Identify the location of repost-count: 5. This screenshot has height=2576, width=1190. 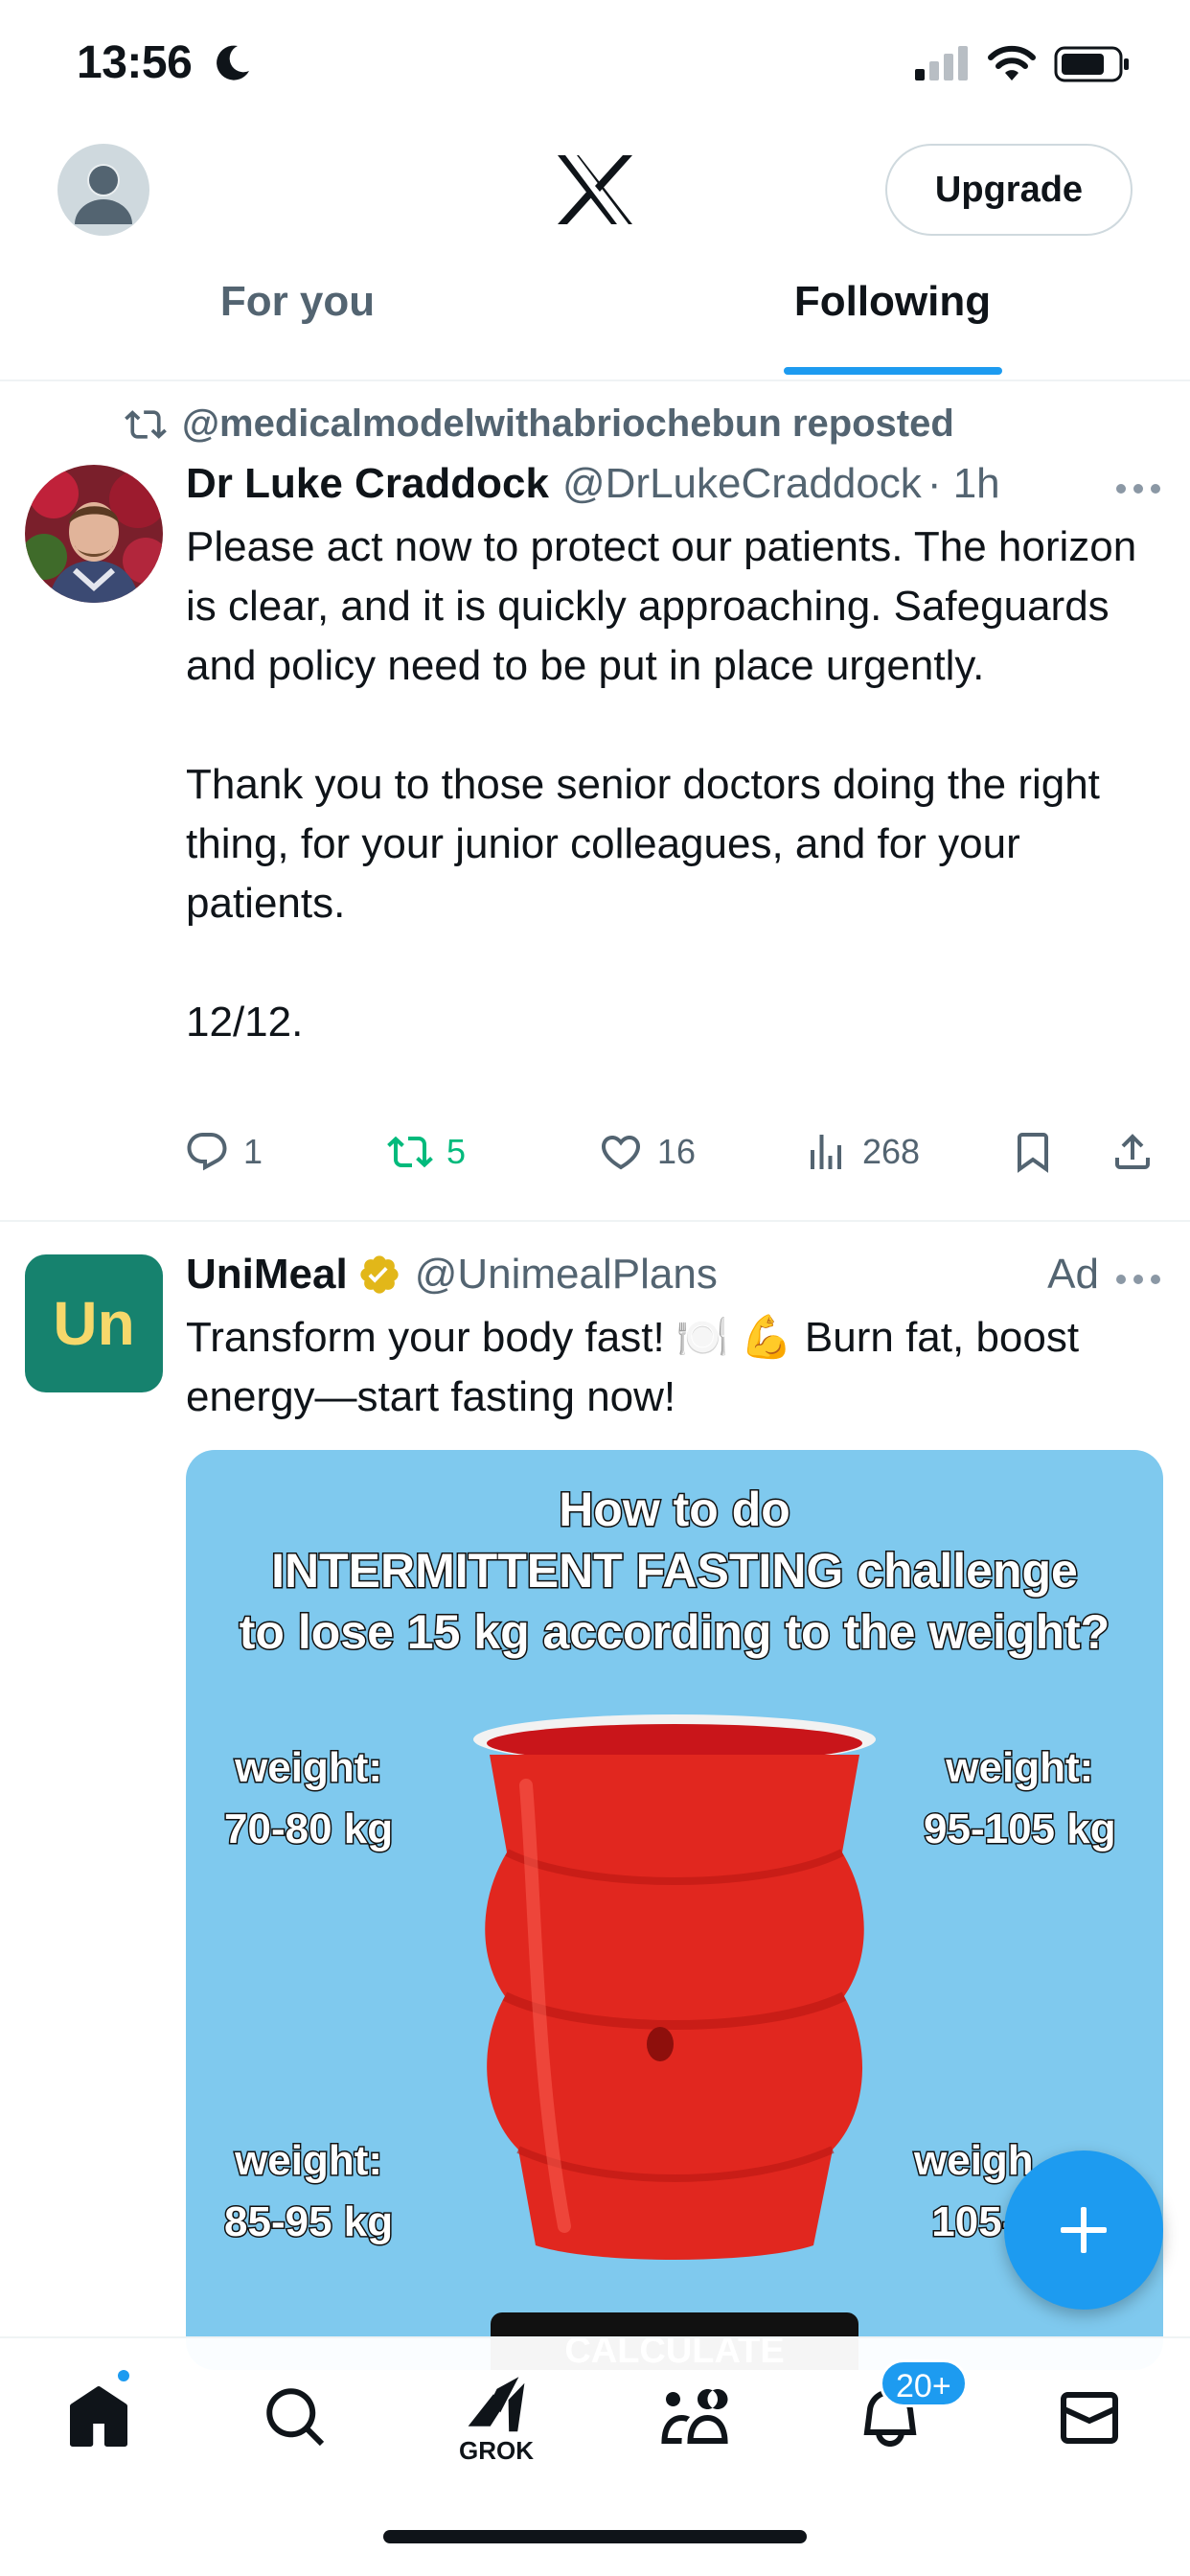
(457, 1151).